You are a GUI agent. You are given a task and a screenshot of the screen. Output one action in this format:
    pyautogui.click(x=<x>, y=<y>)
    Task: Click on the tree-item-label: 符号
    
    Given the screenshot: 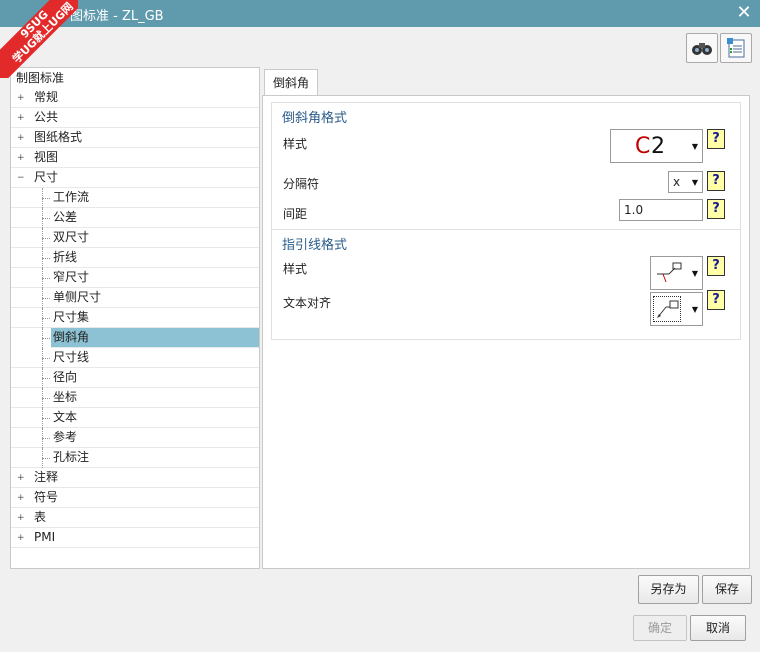 What is the action you would take?
    pyautogui.click(x=46, y=497)
    